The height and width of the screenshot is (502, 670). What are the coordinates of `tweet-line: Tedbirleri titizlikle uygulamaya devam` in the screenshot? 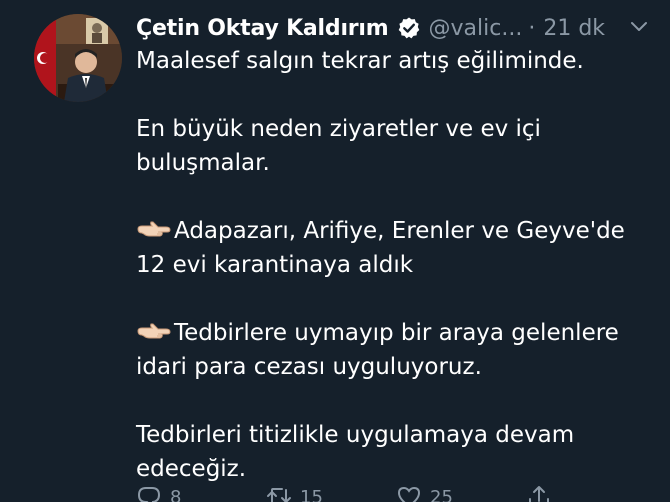 It's located at (355, 435).